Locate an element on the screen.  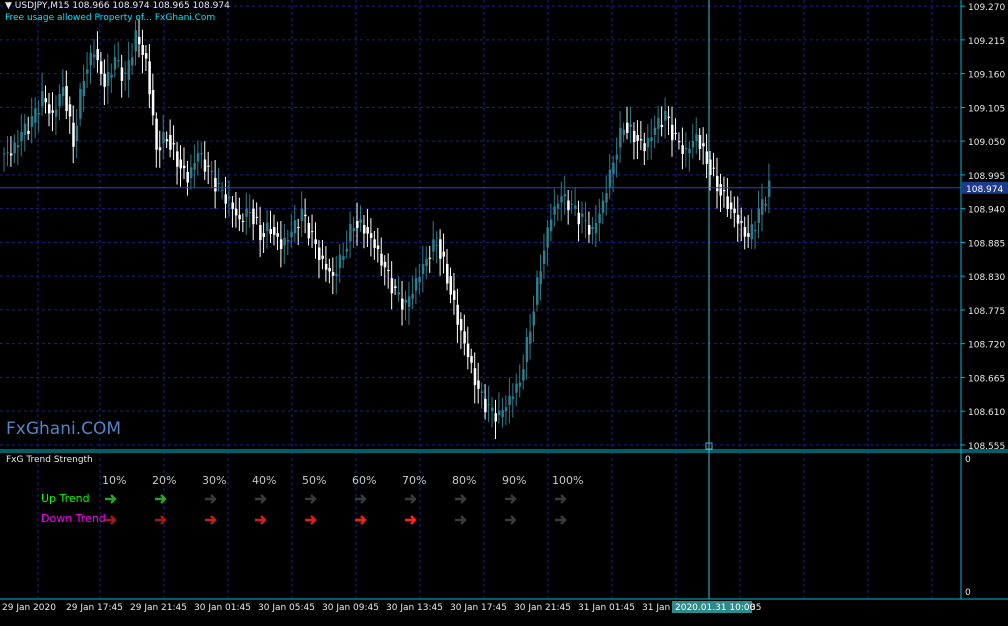
y-tick-label: 108.665 is located at coordinates (986, 379).